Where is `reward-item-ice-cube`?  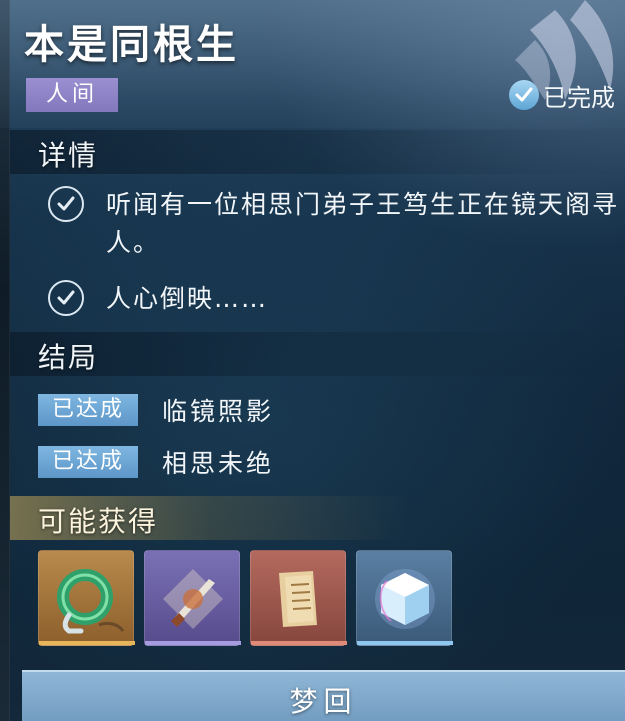 reward-item-ice-cube is located at coordinates (404, 598).